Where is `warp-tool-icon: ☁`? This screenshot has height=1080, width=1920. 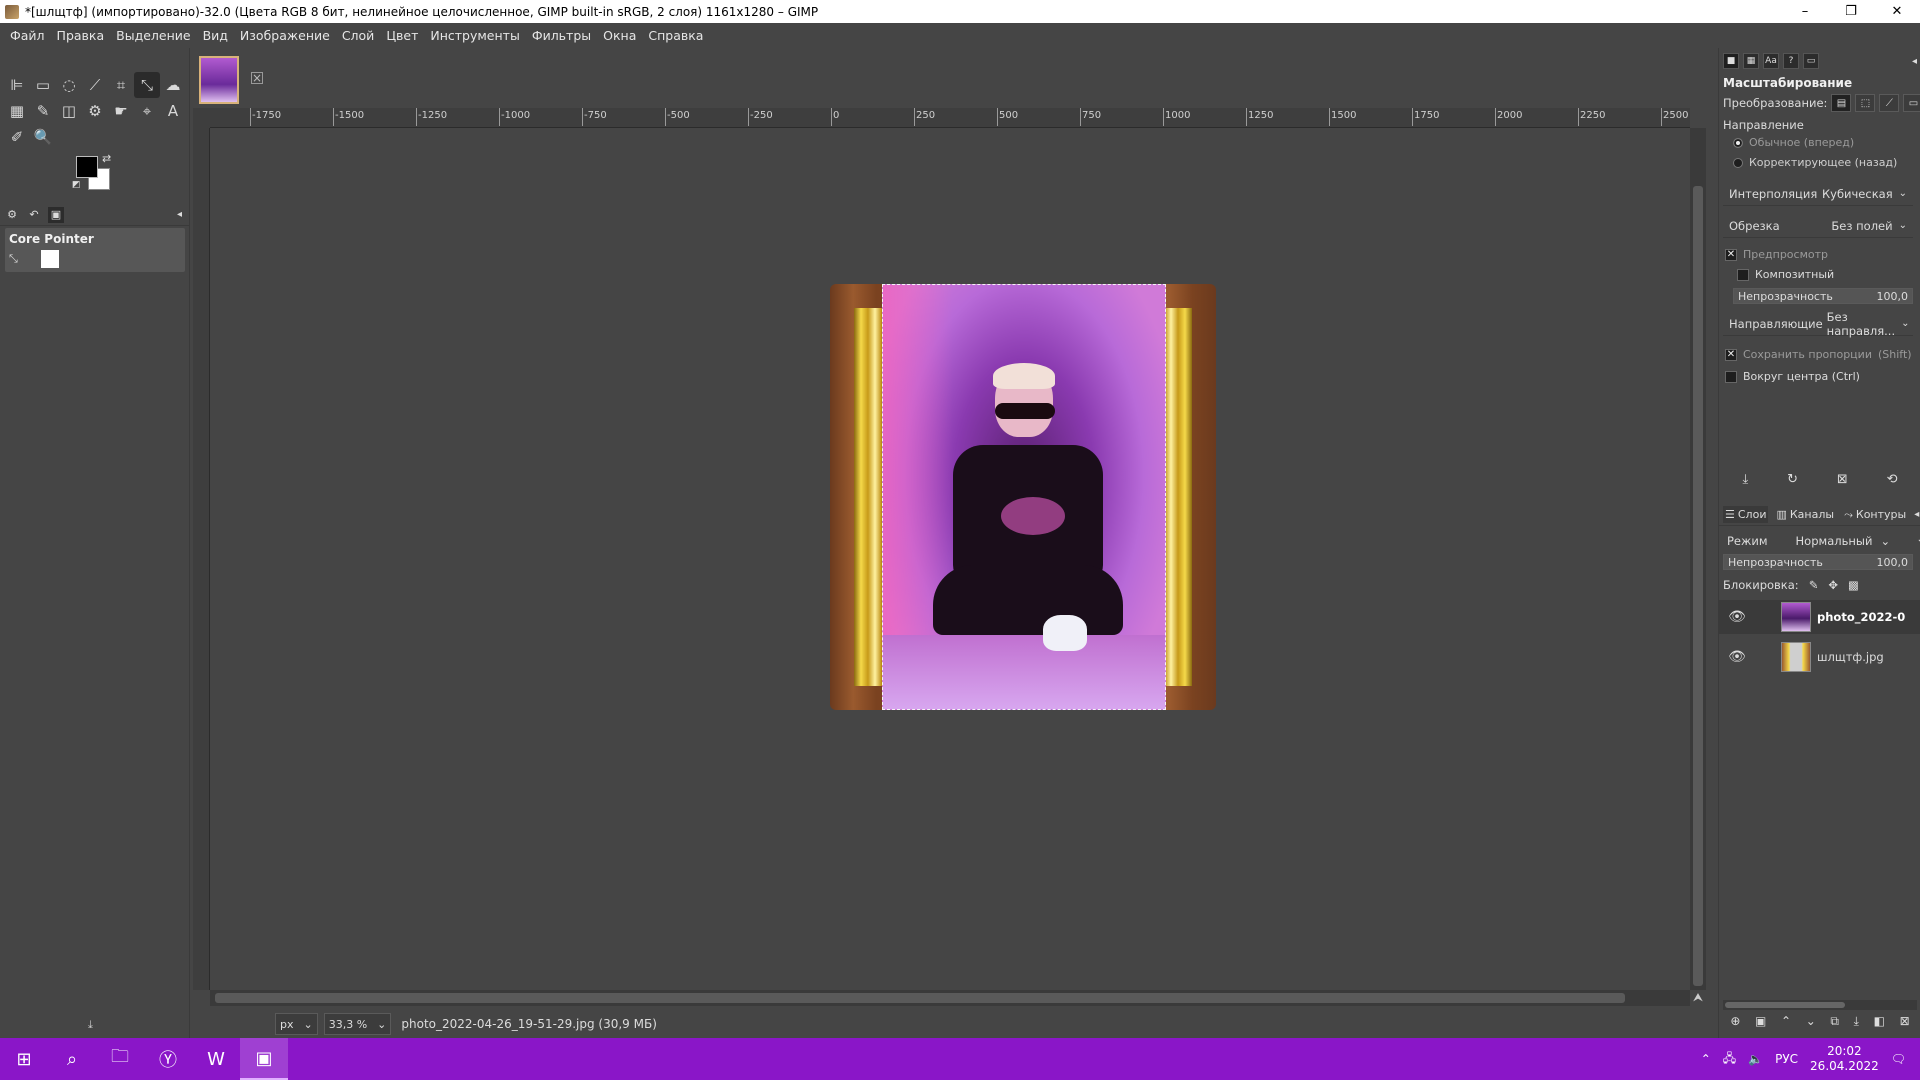
warp-tool-icon: ☁ is located at coordinates (173, 85).